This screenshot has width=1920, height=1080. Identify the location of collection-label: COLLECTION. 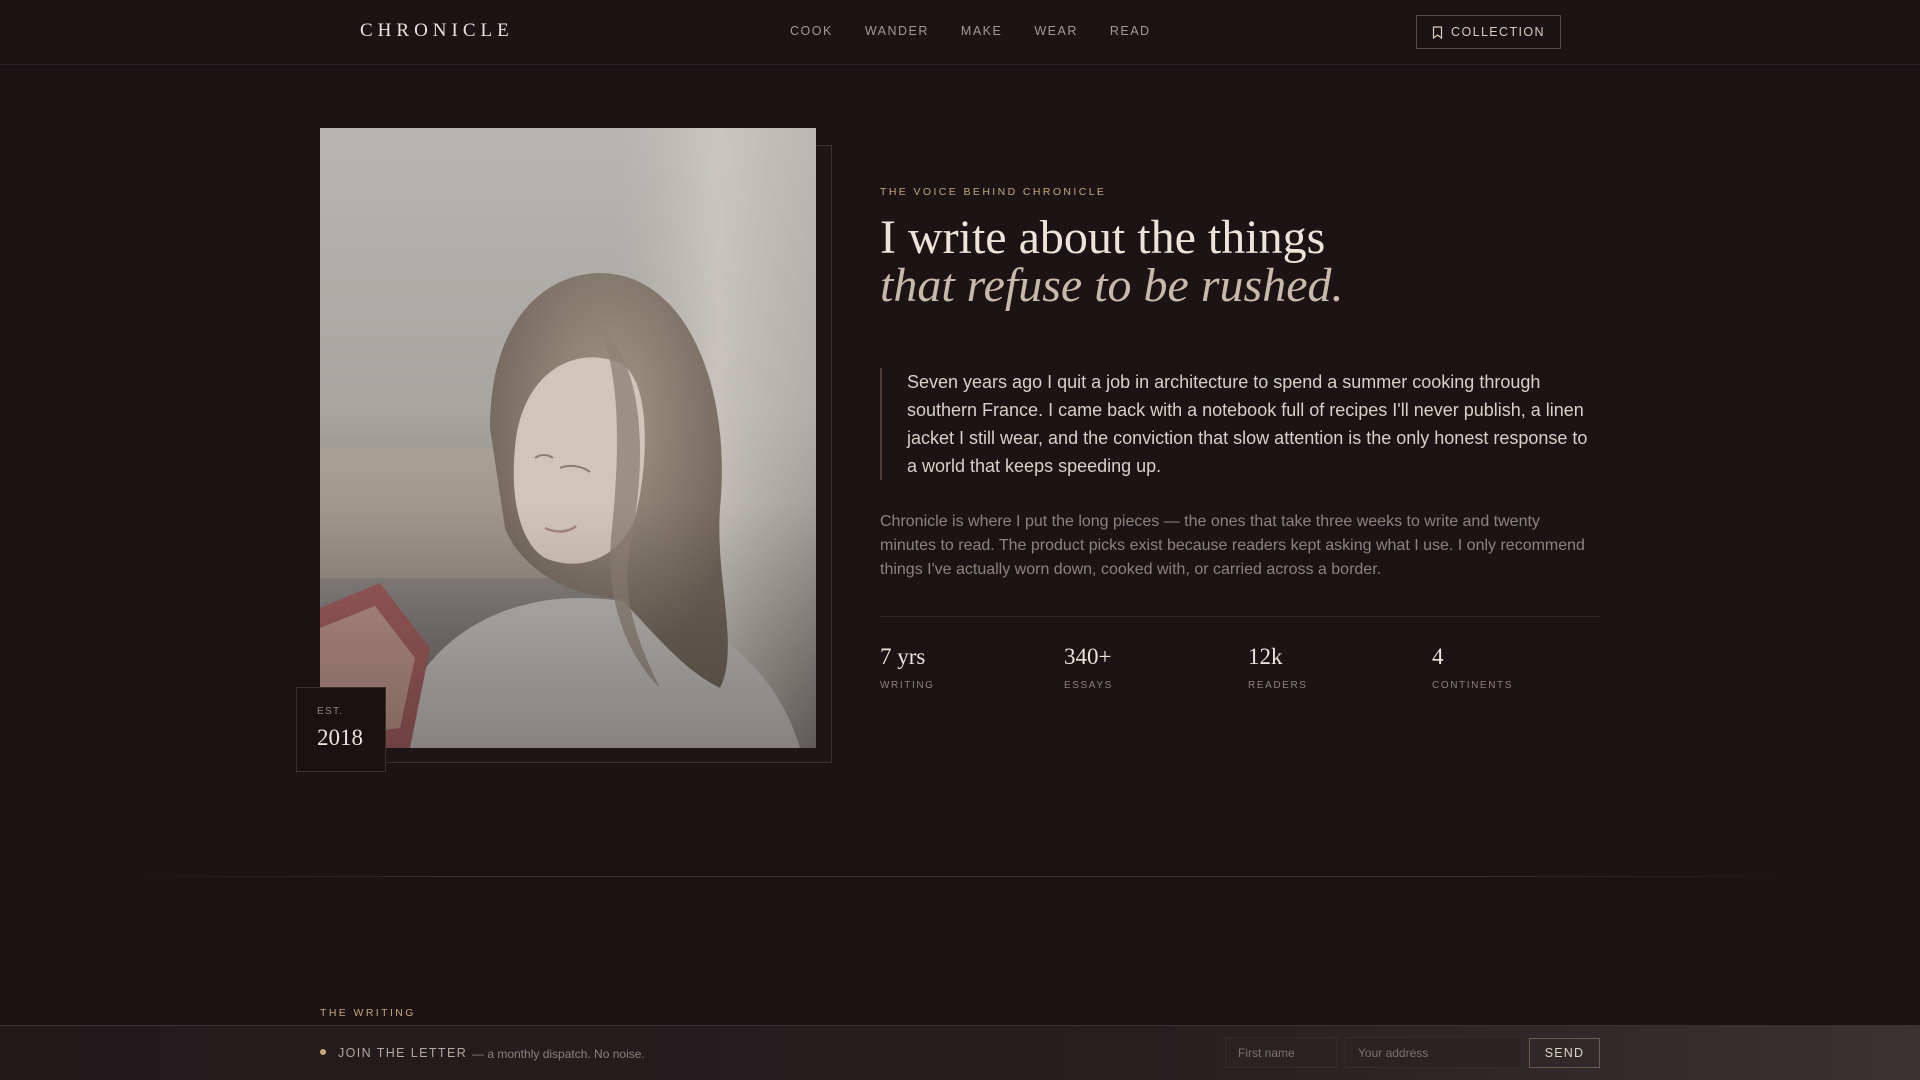
(1498, 32).